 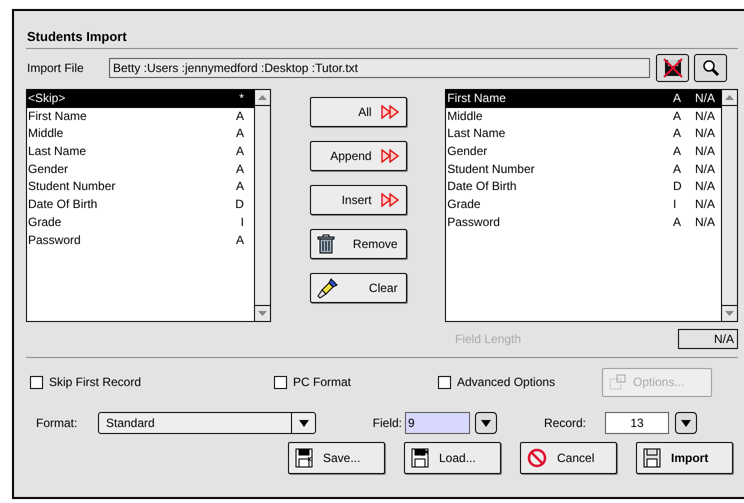 What do you see at coordinates (566, 423) in the screenshot?
I see `record-label: Record:` at bounding box center [566, 423].